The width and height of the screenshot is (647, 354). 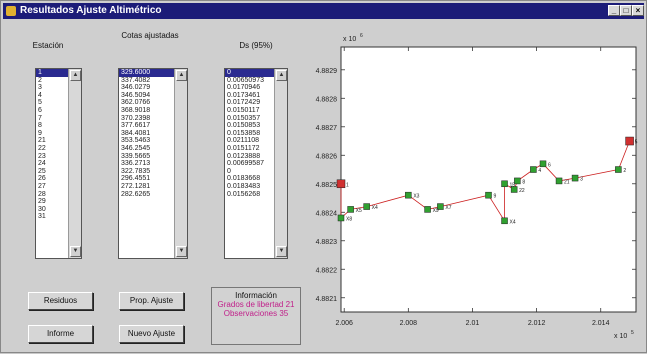 What do you see at coordinates (250, 134) in the screenshot?
I see `list-item: 0.0153858` at bounding box center [250, 134].